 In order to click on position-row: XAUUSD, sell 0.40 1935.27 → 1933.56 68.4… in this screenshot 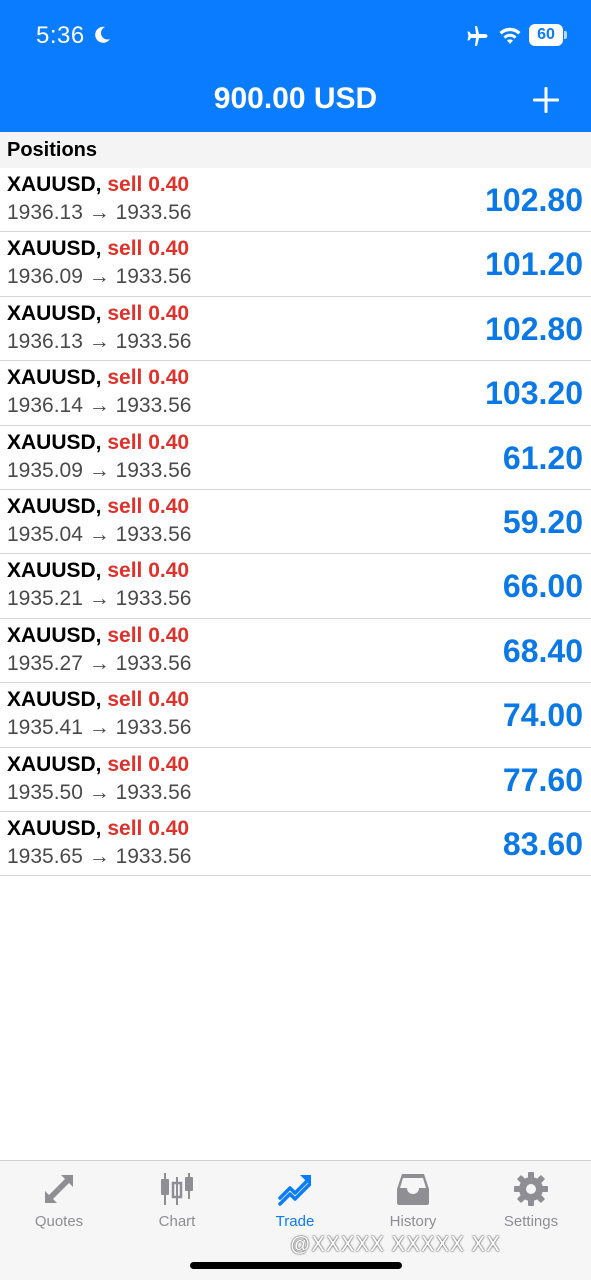, I will do `click(295, 651)`.